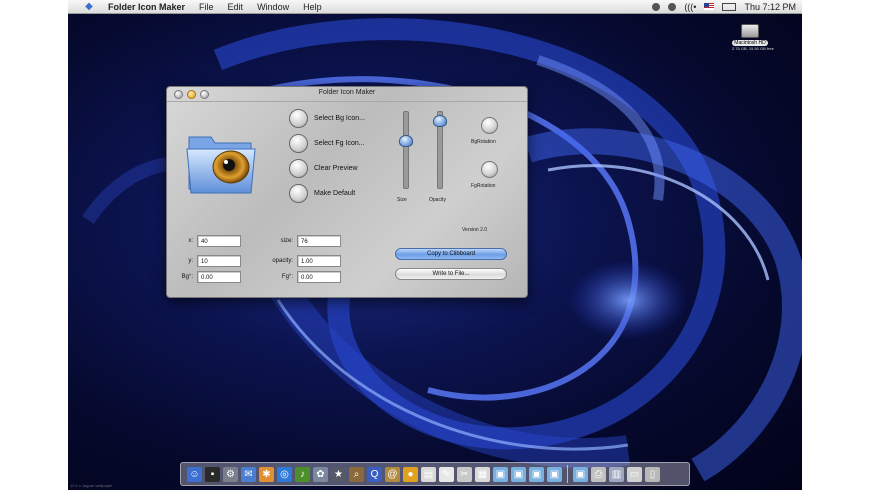  I want to click on bg-angle-field: 0.00, so click(219, 277).